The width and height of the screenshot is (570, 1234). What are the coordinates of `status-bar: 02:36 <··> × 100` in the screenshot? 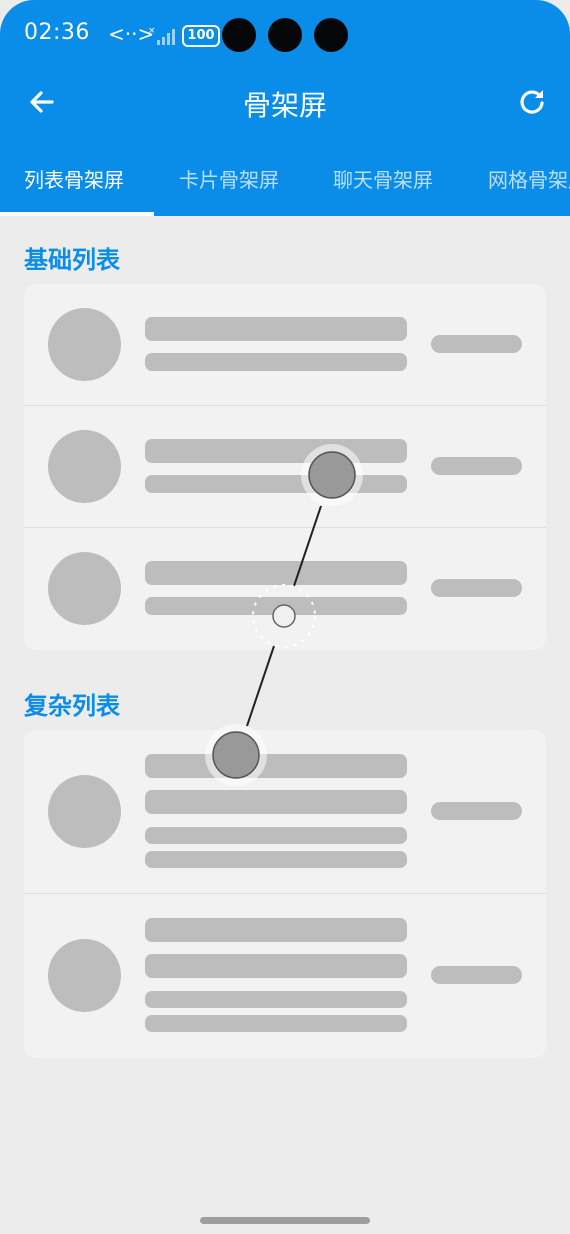 It's located at (285, 36).